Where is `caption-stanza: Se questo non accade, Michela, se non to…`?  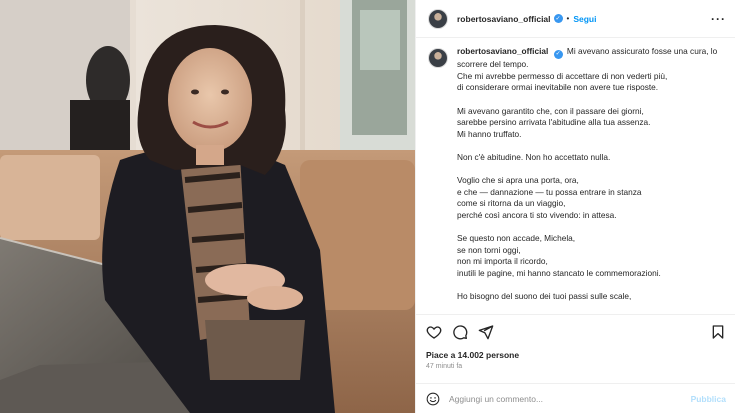
caption-stanza: Se questo non accade, Michela, se non to… is located at coordinates (590, 256).